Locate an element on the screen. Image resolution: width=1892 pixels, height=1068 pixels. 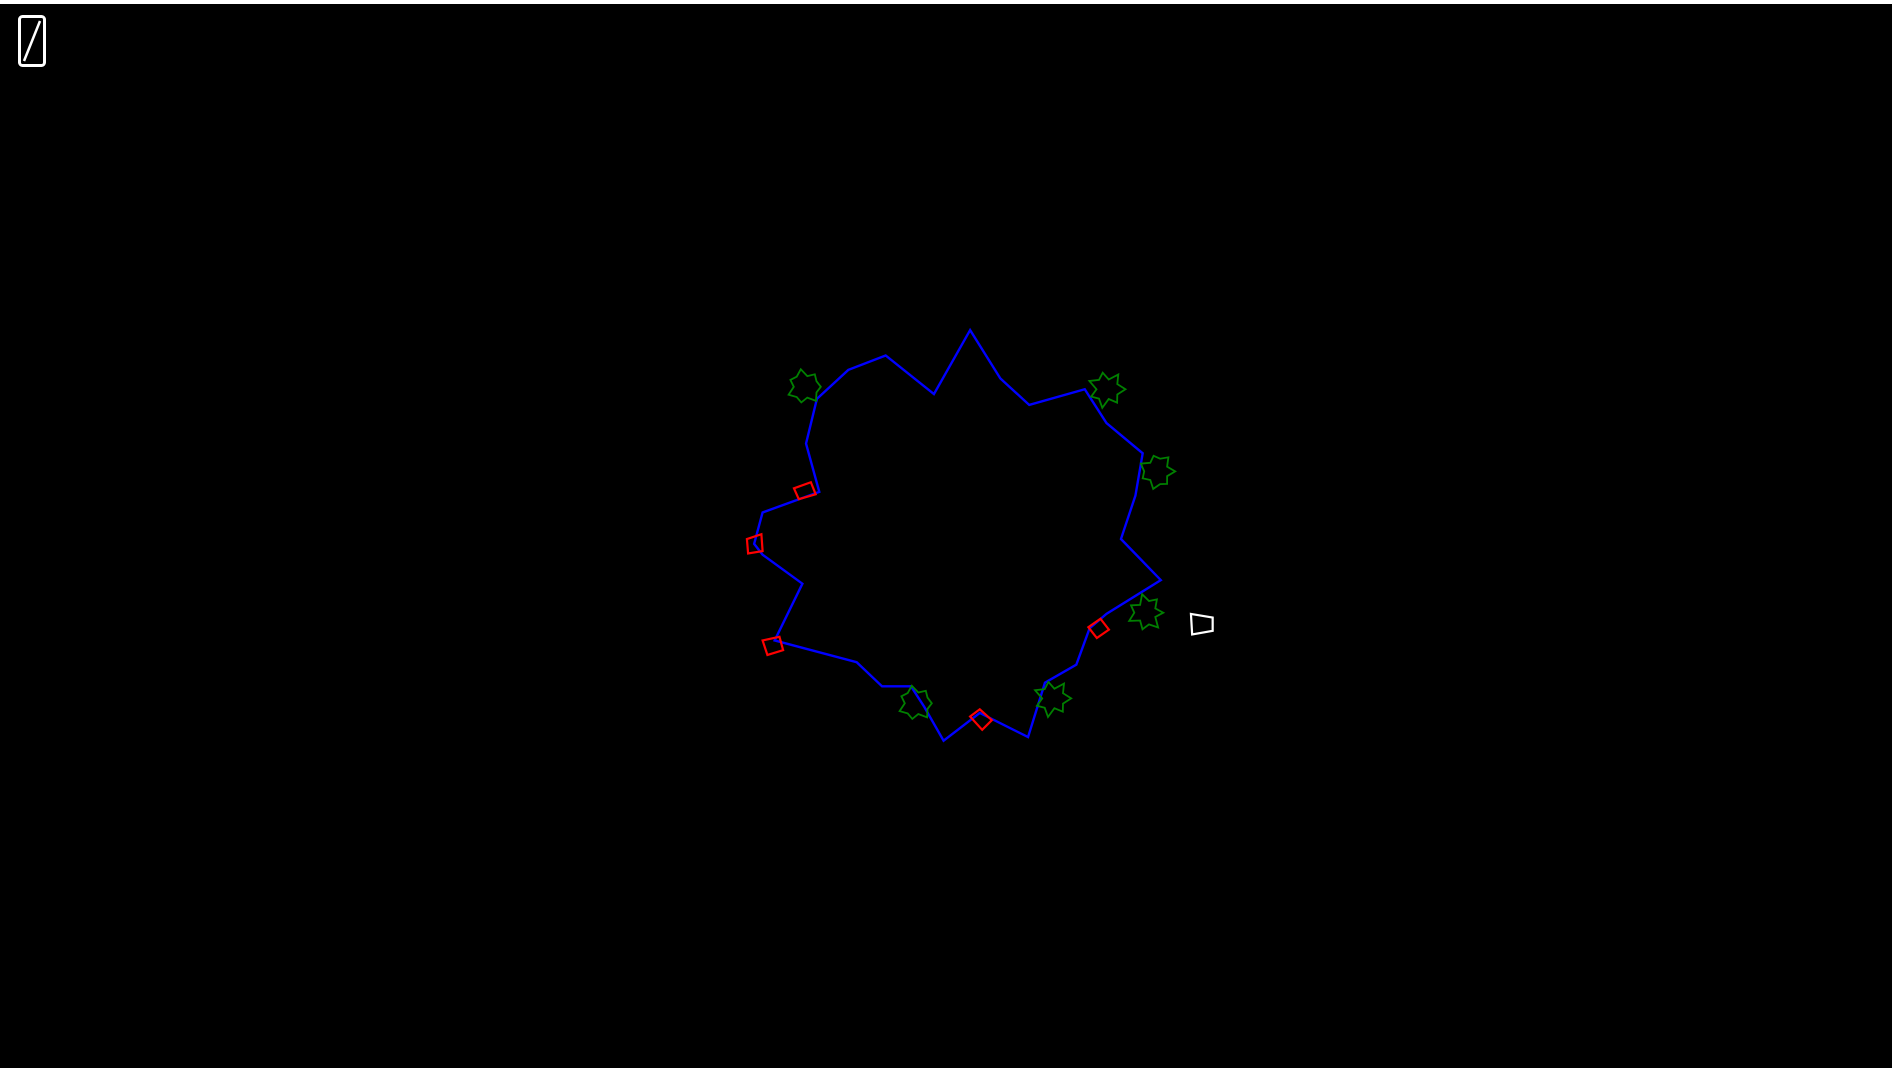
fuel-gauge-needle is located at coordinates (32, 41).